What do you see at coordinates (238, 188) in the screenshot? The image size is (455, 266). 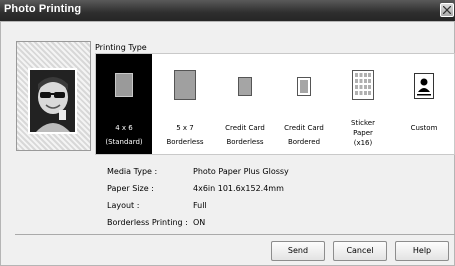 I see `paper-size-value: 4x6in 101.6x152.4mm` at bounding box center [238, 188].